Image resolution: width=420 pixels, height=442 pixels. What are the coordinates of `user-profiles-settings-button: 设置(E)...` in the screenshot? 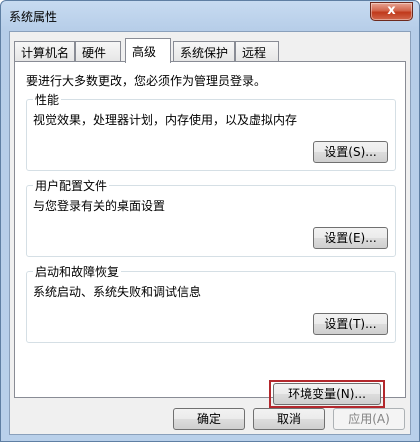 It's located at (350, 238).